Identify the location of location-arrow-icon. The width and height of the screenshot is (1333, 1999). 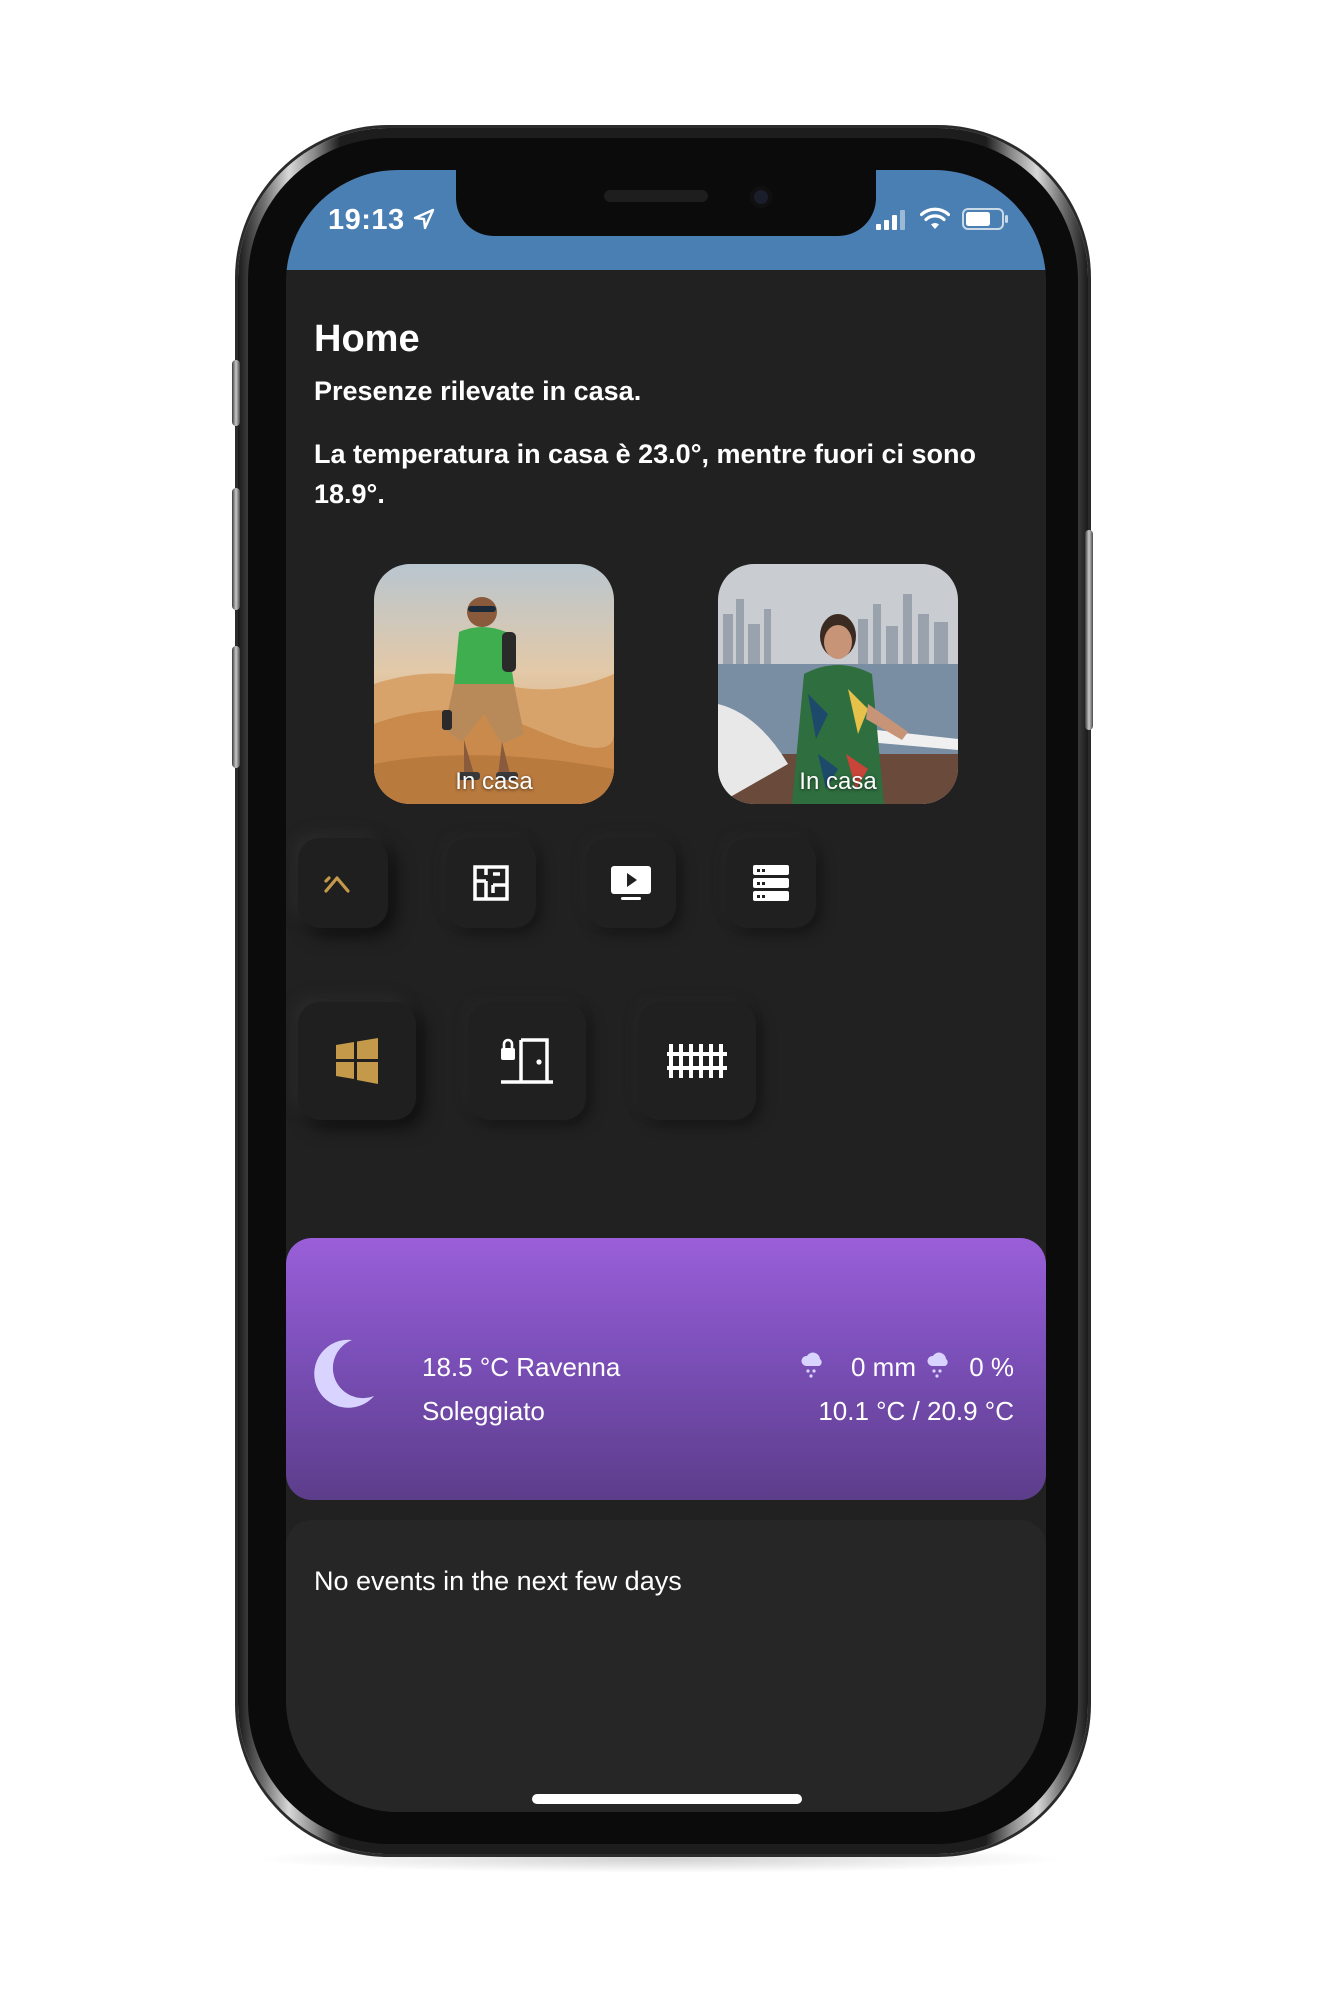
(424, 220).